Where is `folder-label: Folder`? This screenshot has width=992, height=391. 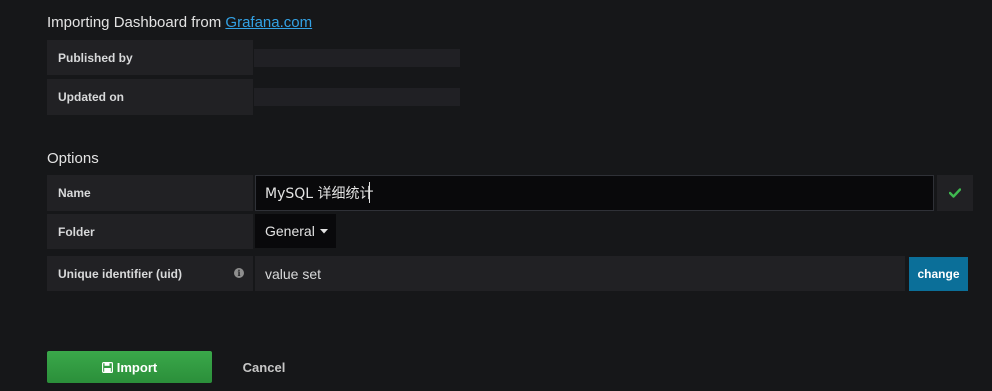
folder-label: Folder is located at coordinates (150, 231).